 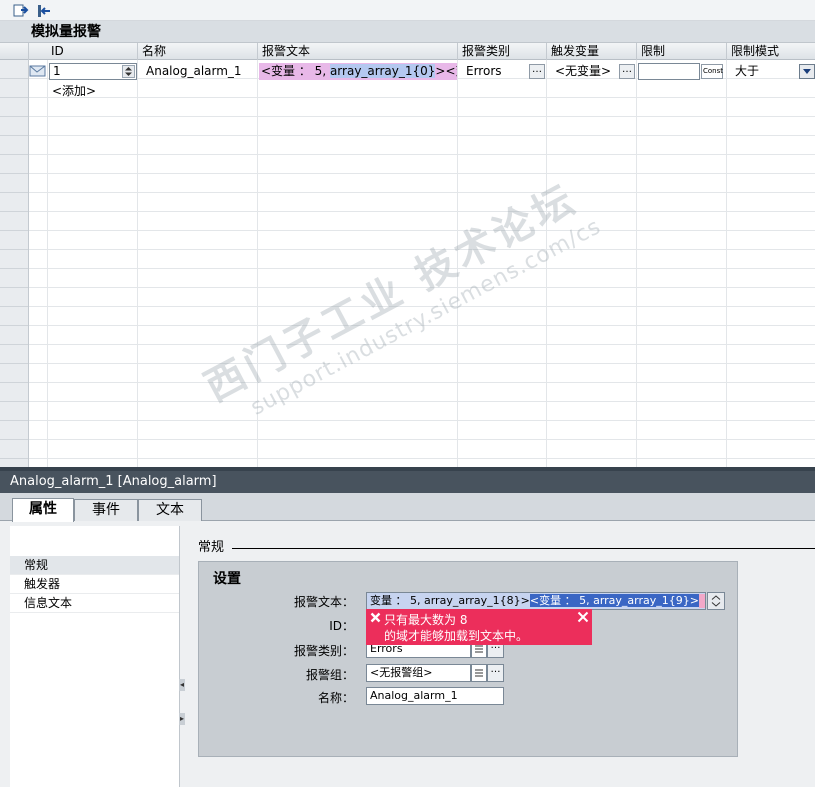 What do you see at coordinates (94, 584) in the screenshot?
I see `nav-item-trigger: 触发器` at bounding box center [94, 584].